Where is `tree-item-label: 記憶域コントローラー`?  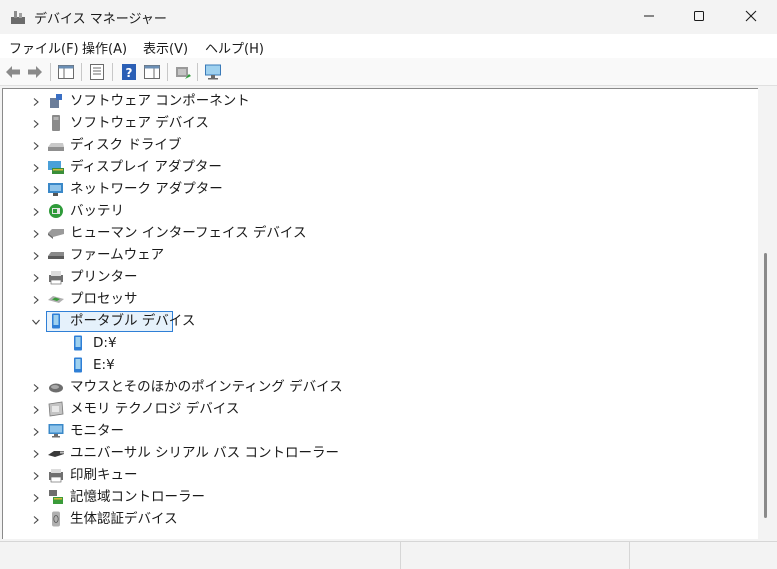
tree-item-label: 記憶域コントローラー is located at coordinates (137, 497).